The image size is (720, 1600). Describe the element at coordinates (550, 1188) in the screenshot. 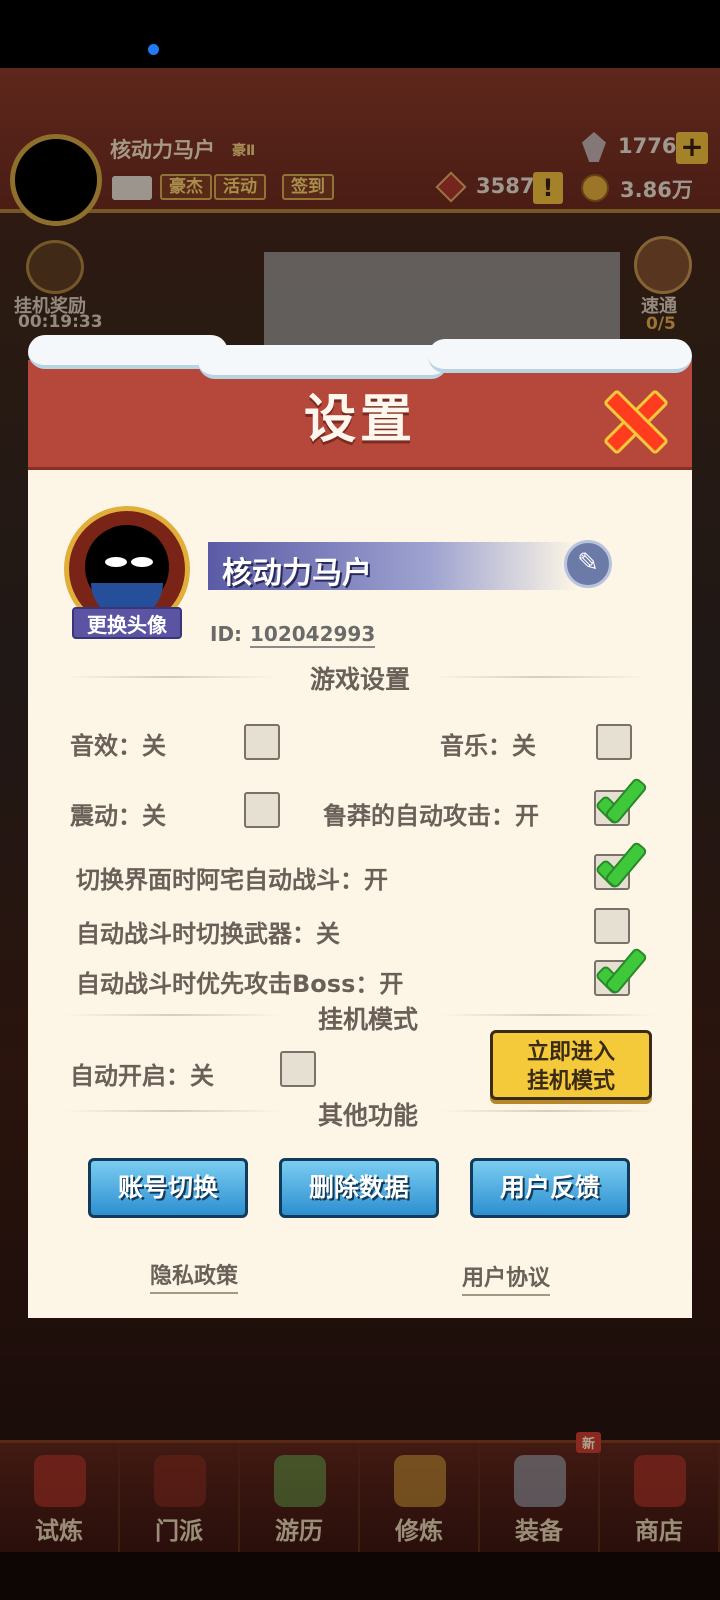

I see `feedback-button: 用户反馈` at that location.